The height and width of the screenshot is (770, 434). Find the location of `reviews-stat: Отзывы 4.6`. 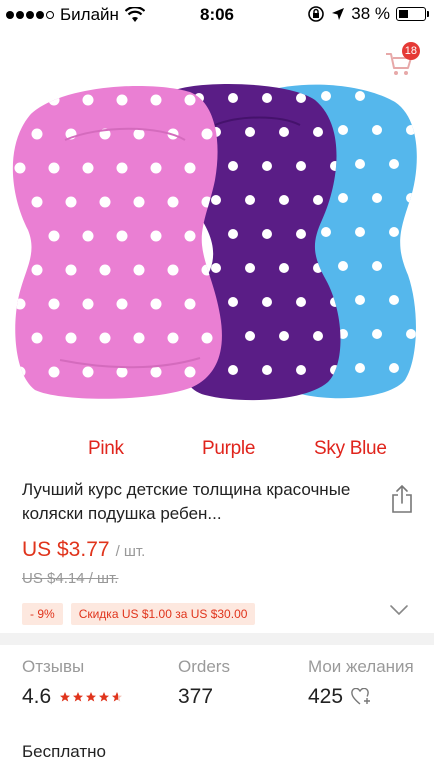

reviews-stat: Отзывы 4.6 is located at coordinates (72, 683).